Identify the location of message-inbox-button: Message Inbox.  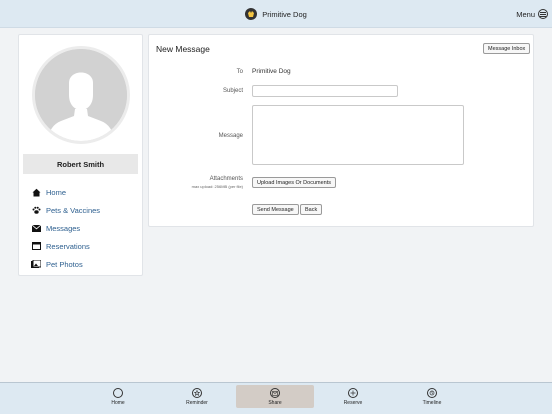
(507, 48).